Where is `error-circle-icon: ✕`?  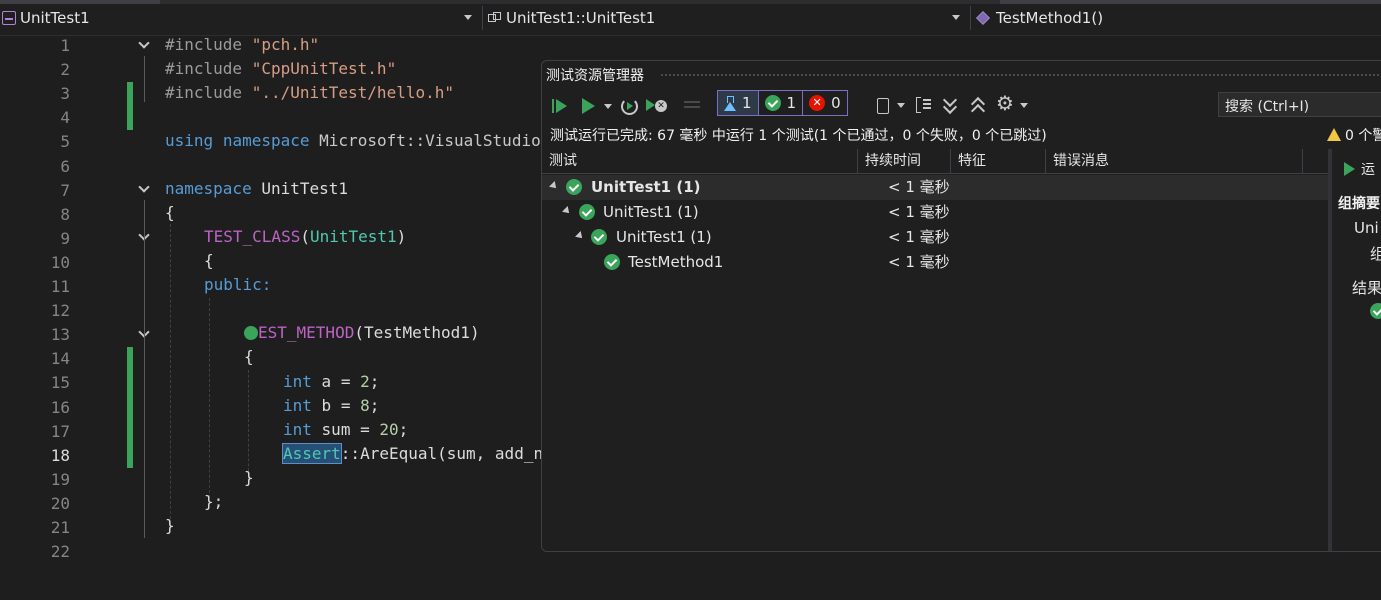 error-circle-icon: ✕ is located at coordinates (817, 103).